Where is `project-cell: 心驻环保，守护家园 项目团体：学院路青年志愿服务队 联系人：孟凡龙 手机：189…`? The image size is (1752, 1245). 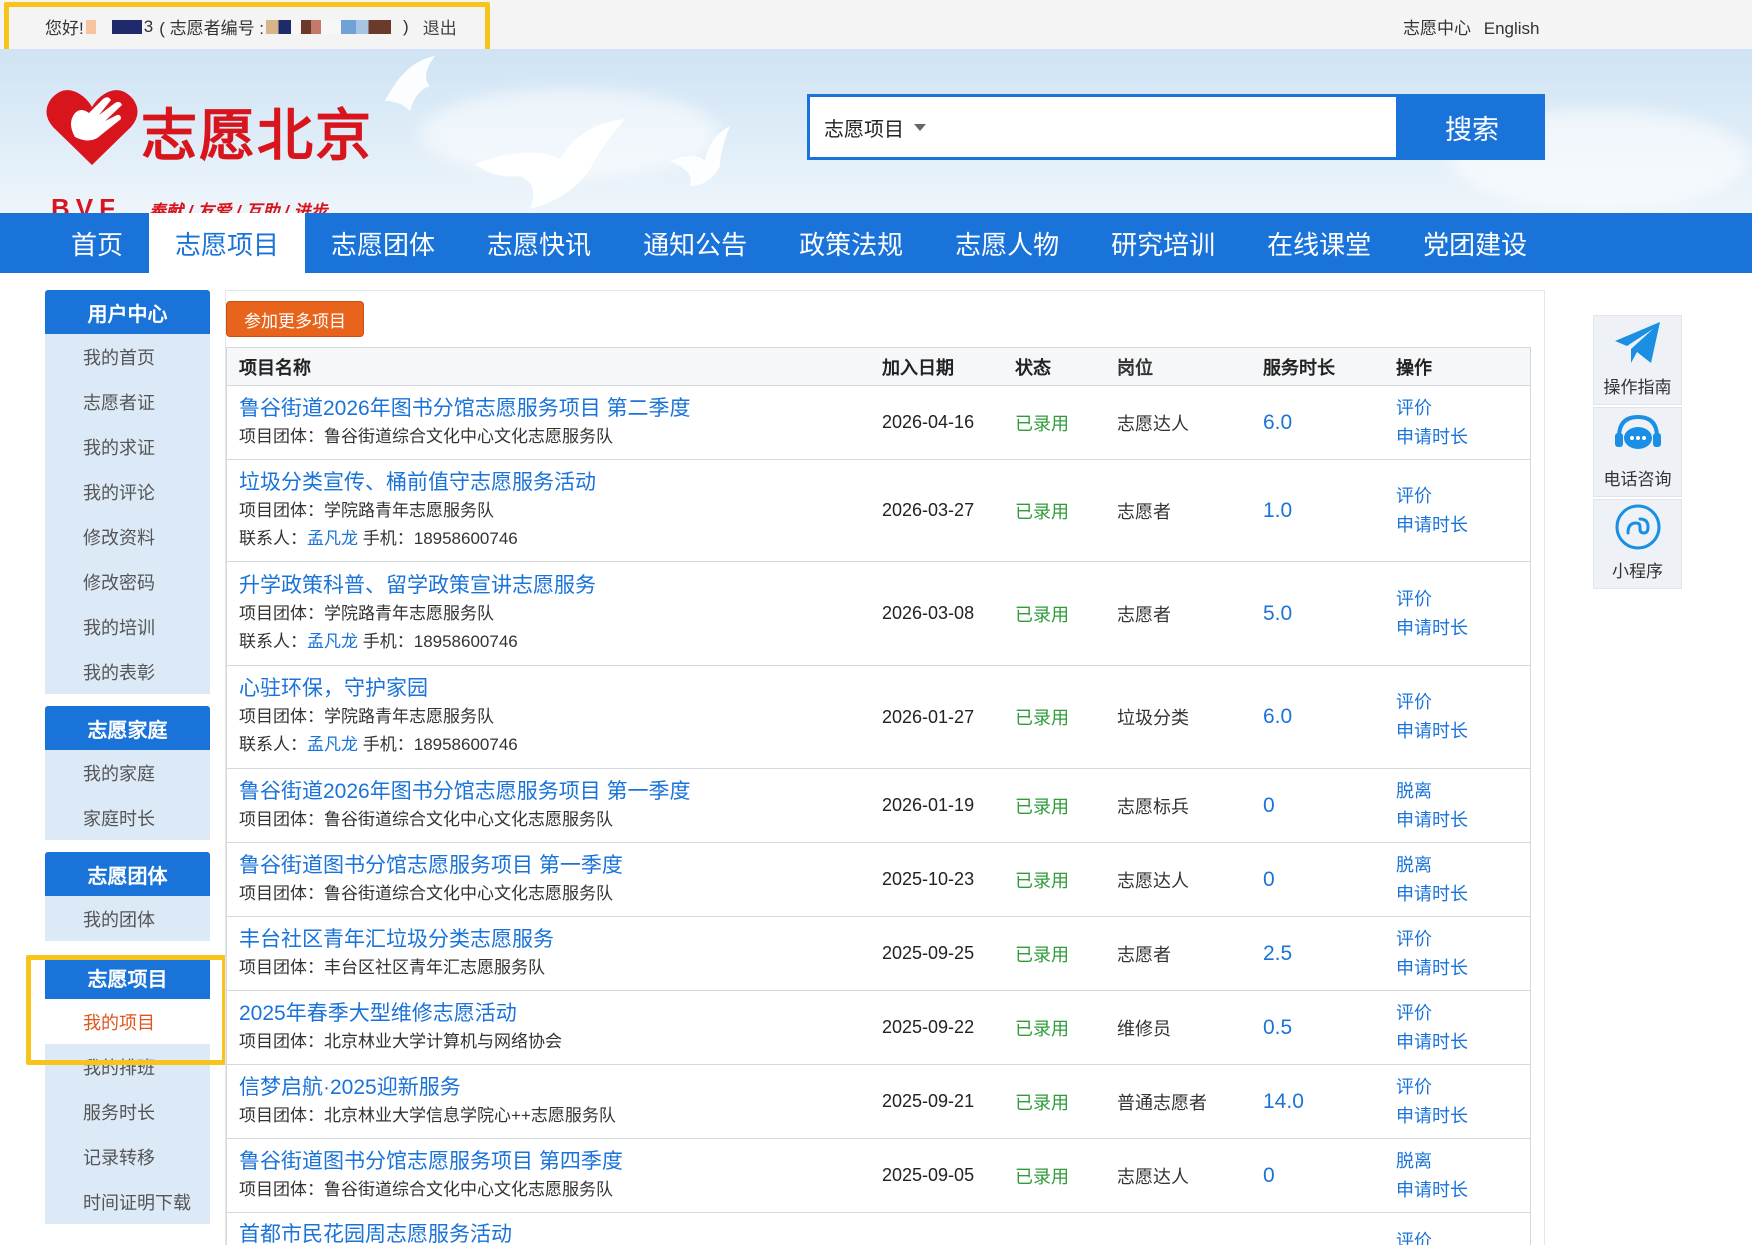 project-cell: 心驻环保，守护家园 项目团体：学院路青年志愿服务队 联系人：孟凡龙 手机：189… is located at coordinates (554, 717).